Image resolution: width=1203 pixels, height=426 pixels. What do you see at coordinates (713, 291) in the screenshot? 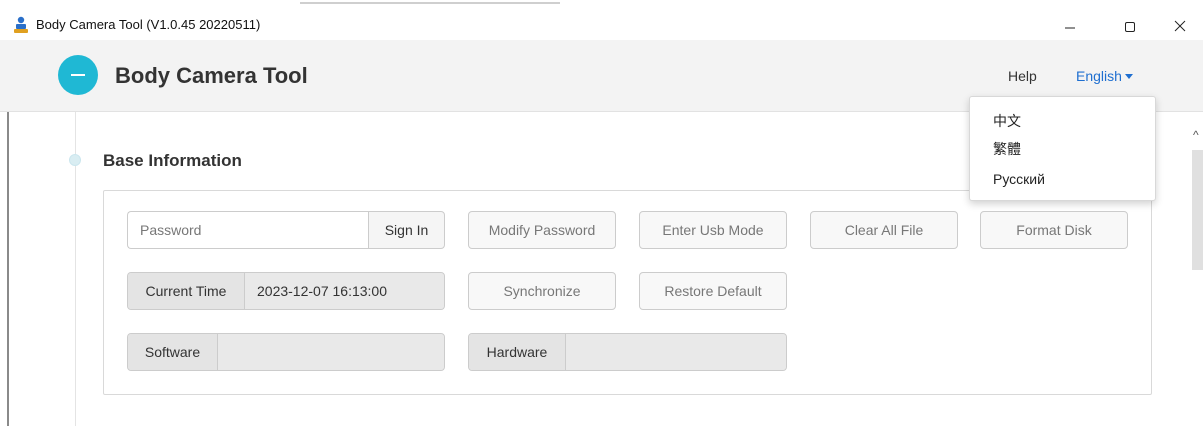
I see `restore-default-button: Restore Default` at bounding box center [713, 291].